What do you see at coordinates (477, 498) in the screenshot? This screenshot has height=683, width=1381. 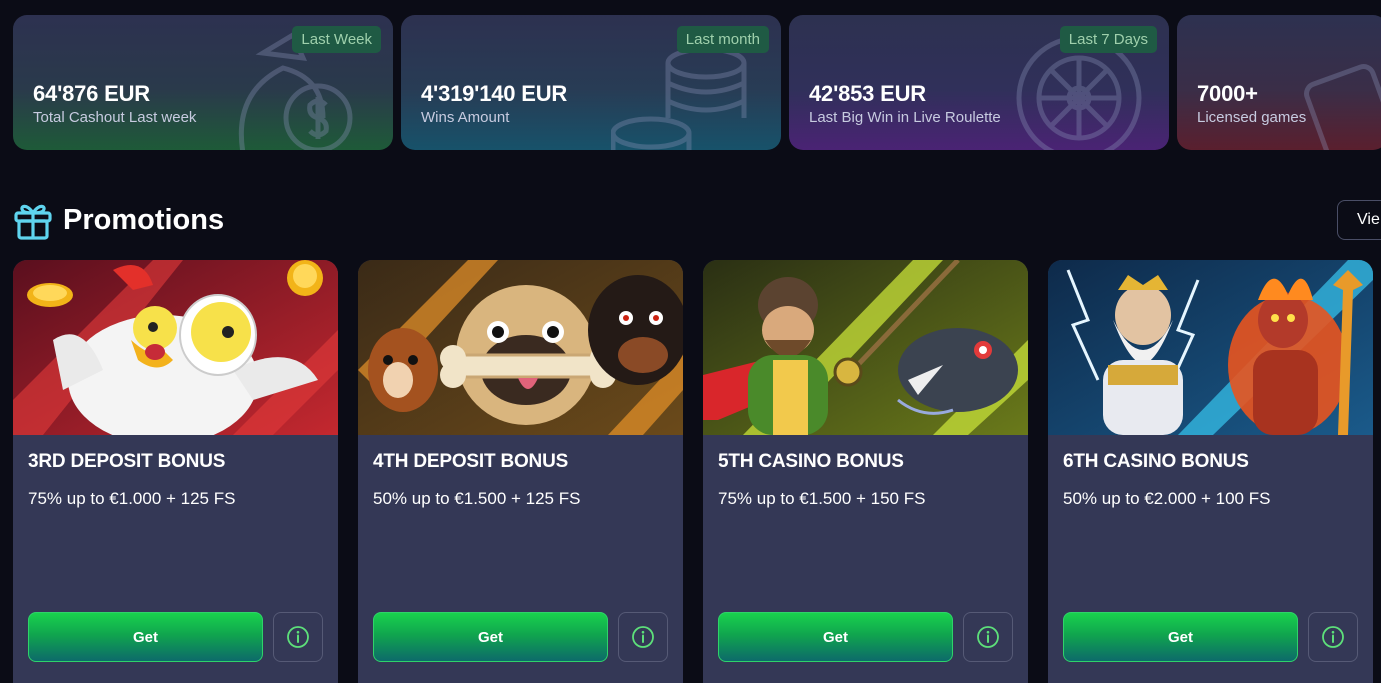 I see `promo-description: 50% up to €1.500 + 125 FS` at bounding box center [477, 498].